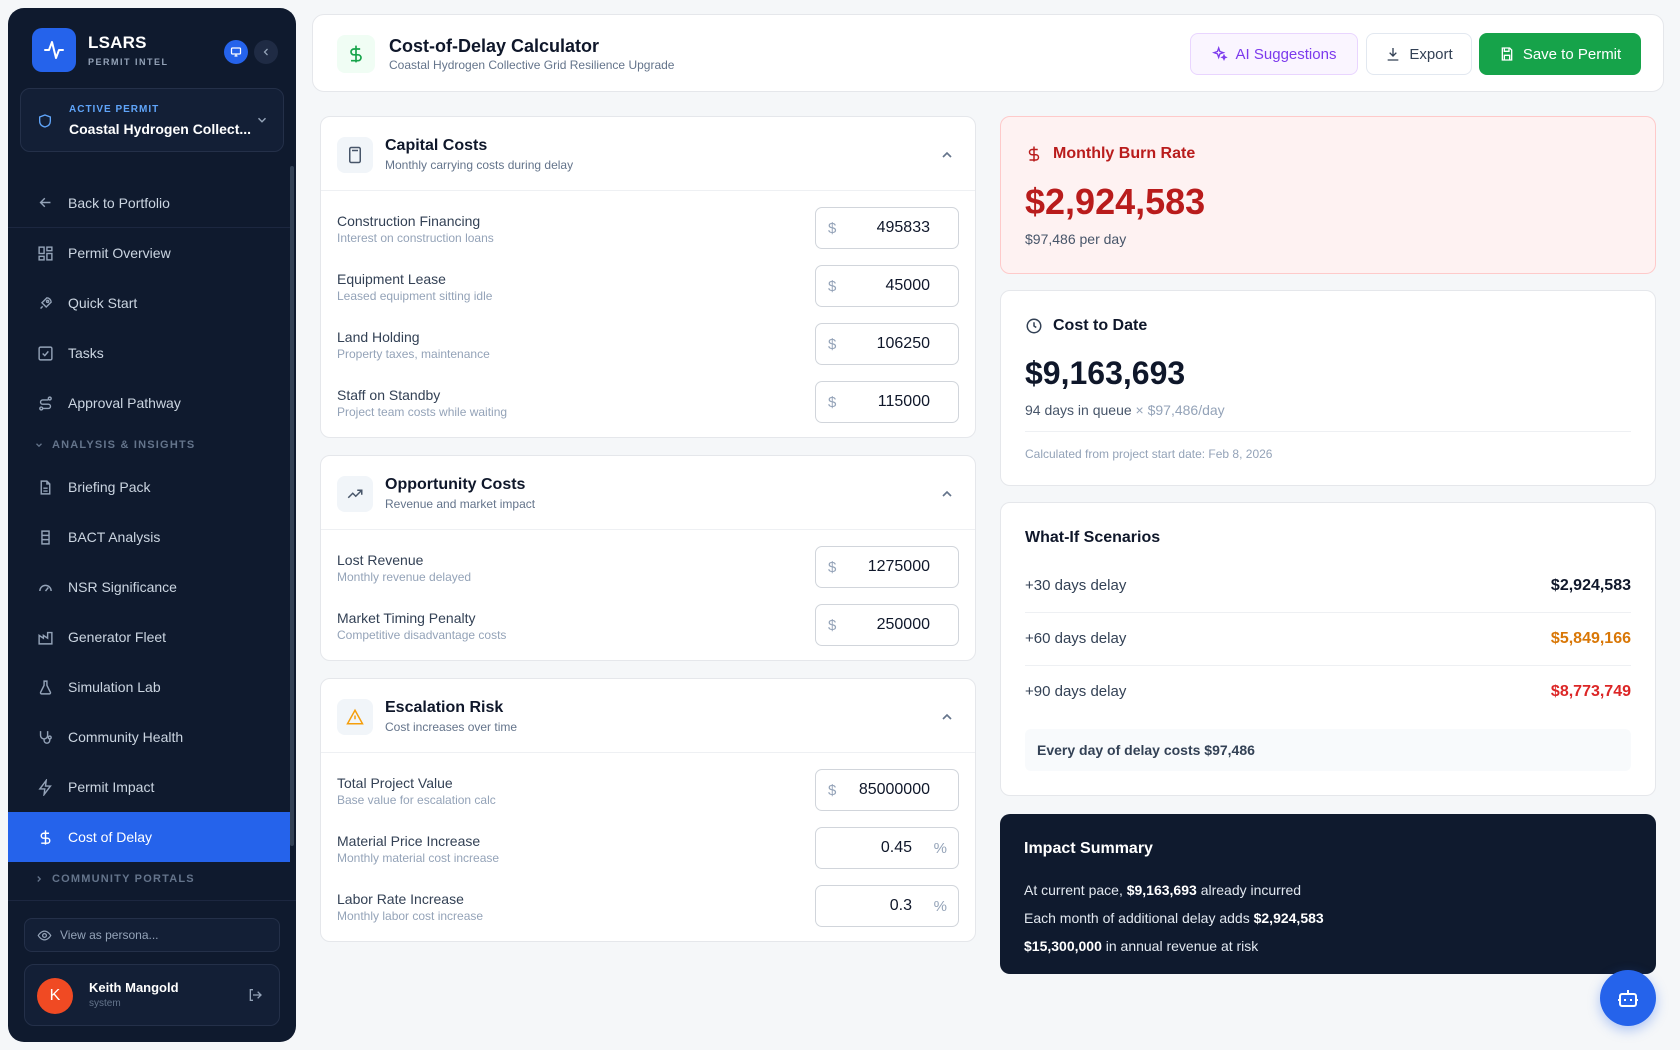 Image resolution: width=1680 pixels, height=1050 pixels. I want to click on row-description: Property taxes, maintenance, so click(413, 354).